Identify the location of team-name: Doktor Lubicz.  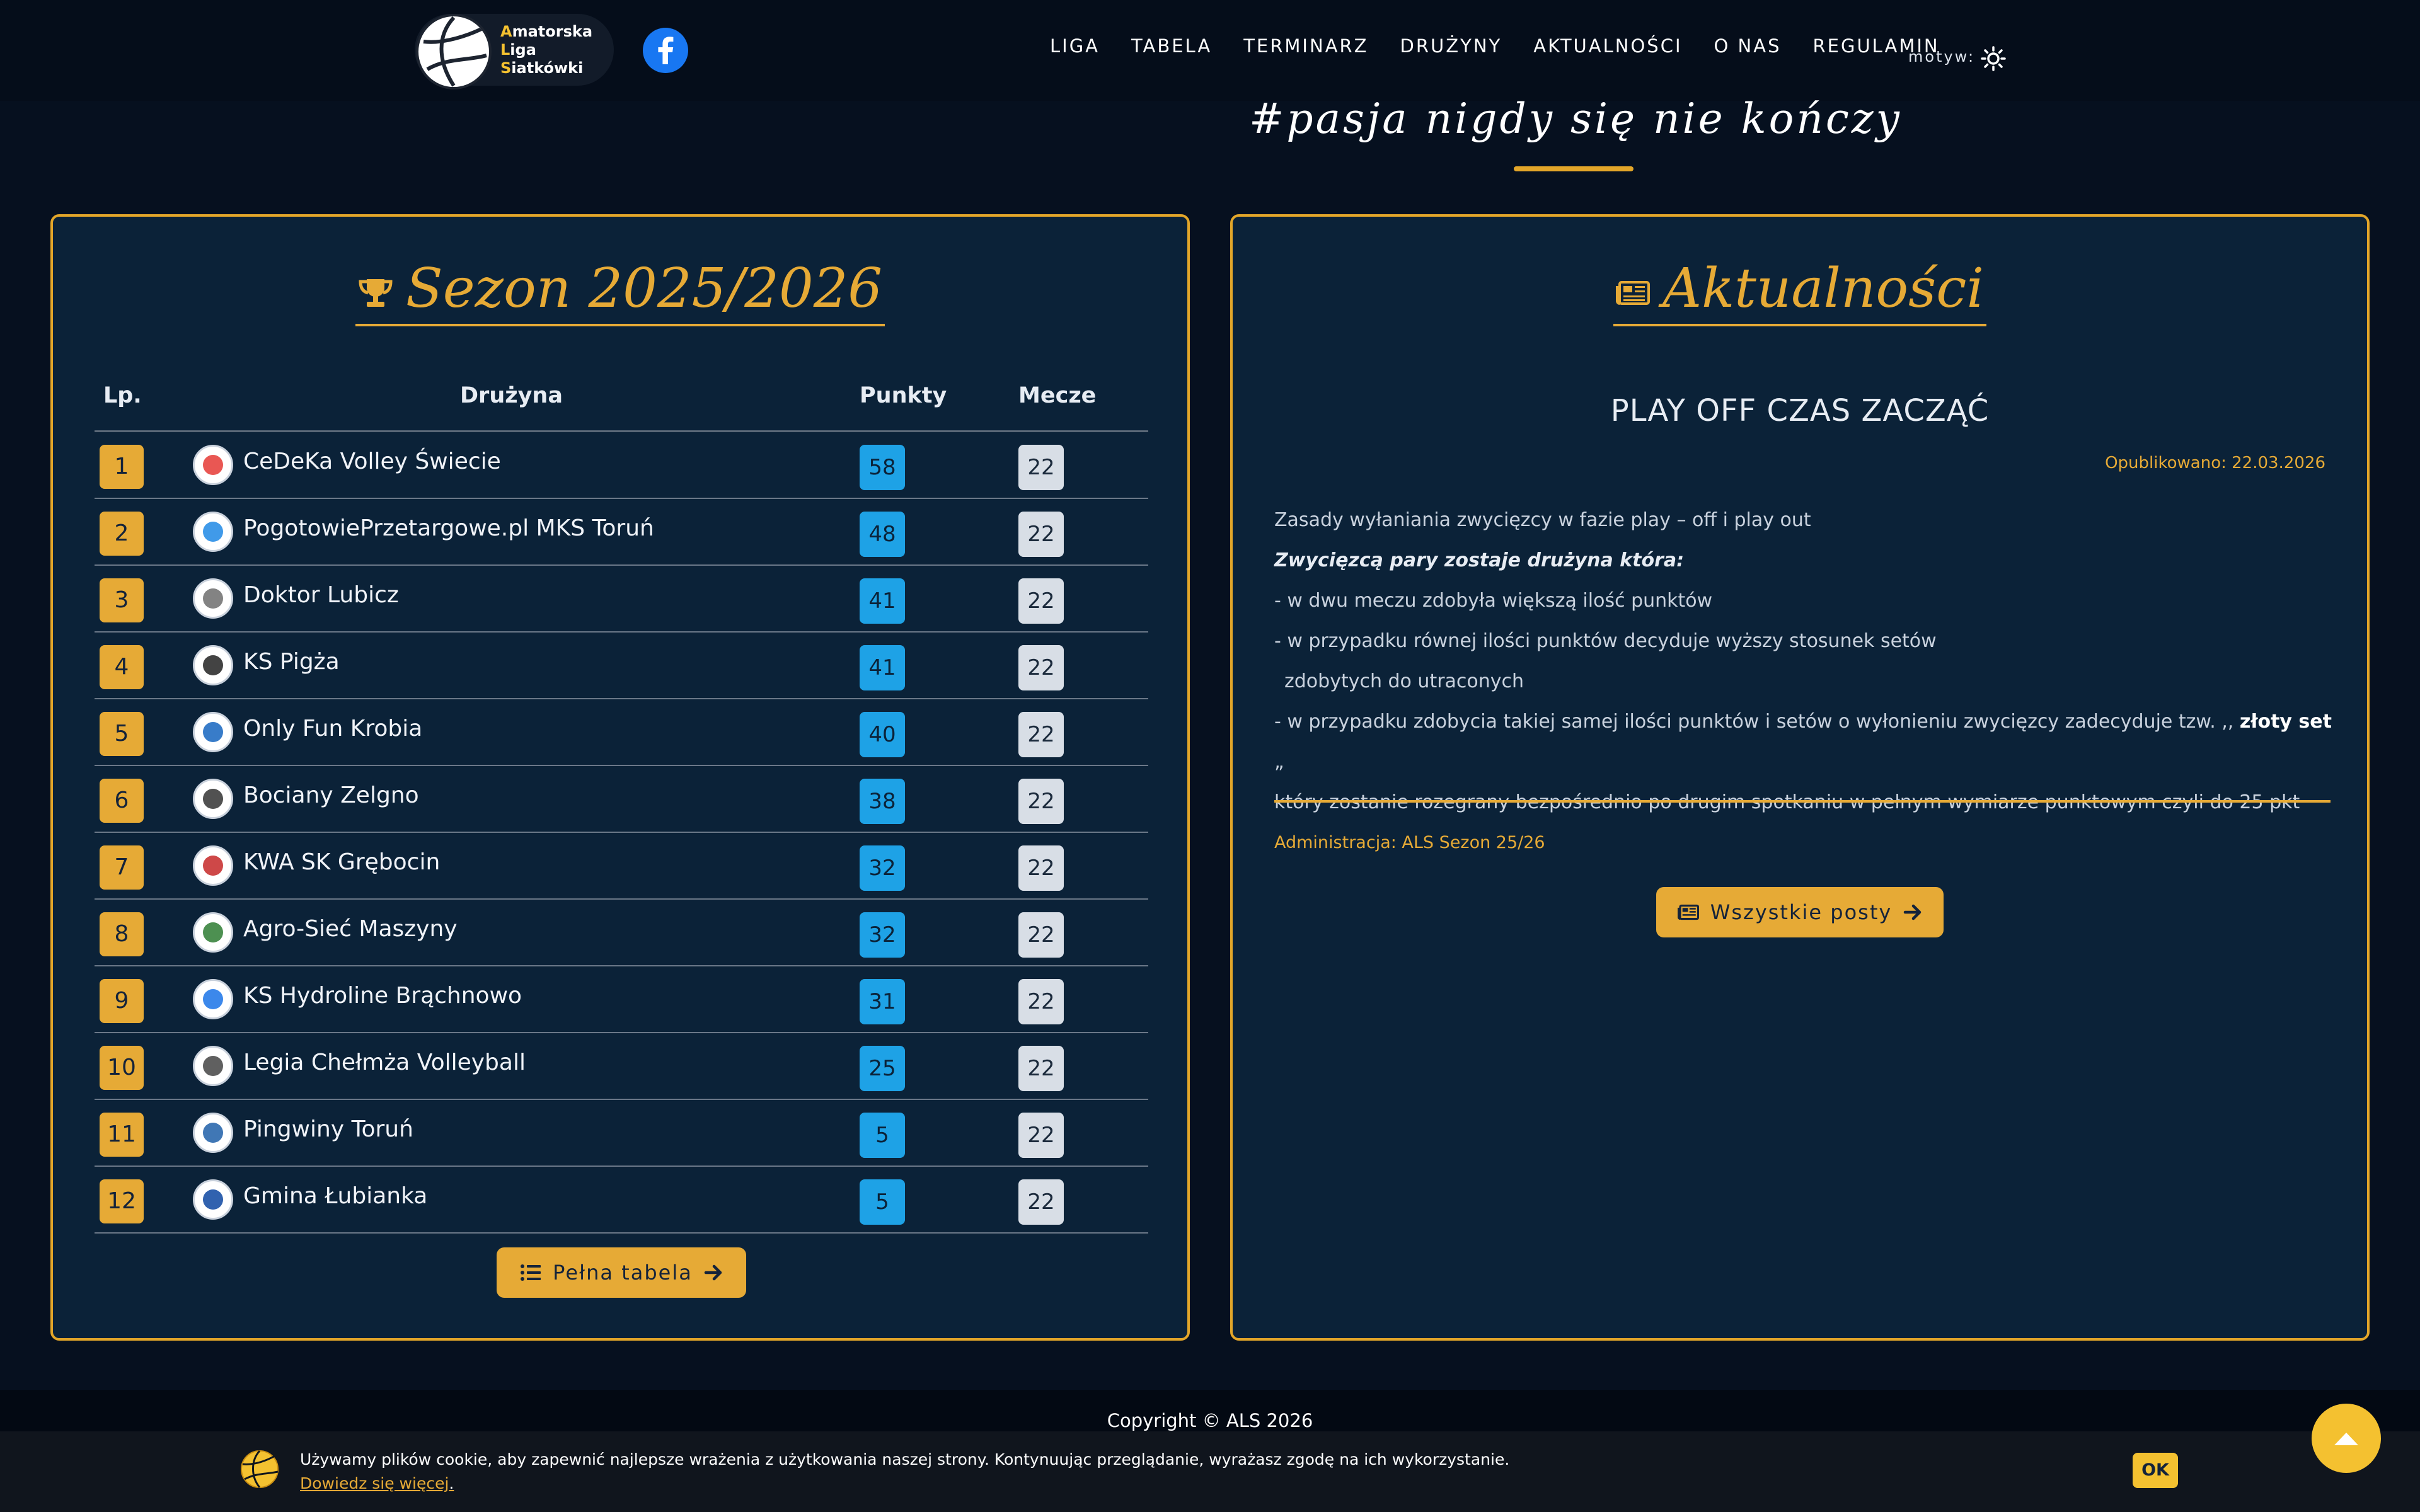
(321, 595).